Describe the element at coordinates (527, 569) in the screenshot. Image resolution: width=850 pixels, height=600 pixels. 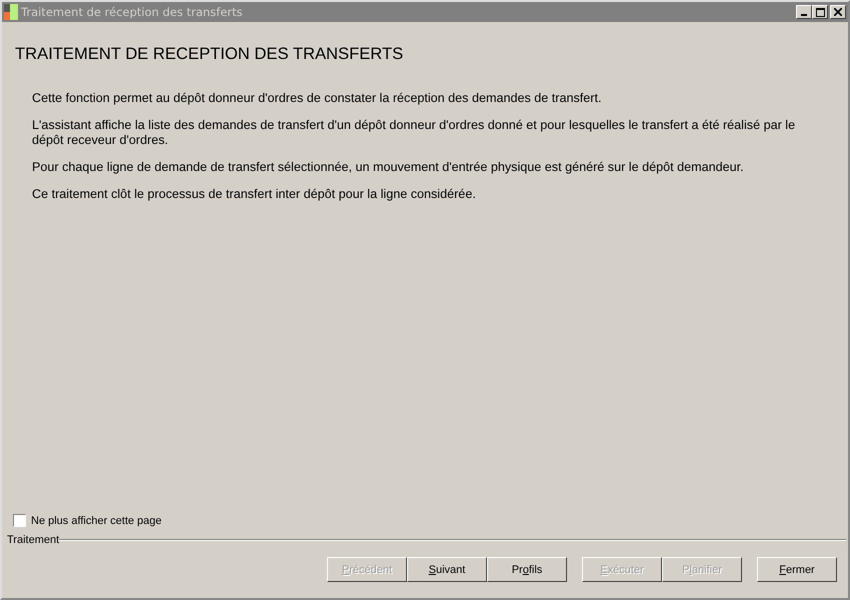
I see `wizard-button: Profils` at that location.